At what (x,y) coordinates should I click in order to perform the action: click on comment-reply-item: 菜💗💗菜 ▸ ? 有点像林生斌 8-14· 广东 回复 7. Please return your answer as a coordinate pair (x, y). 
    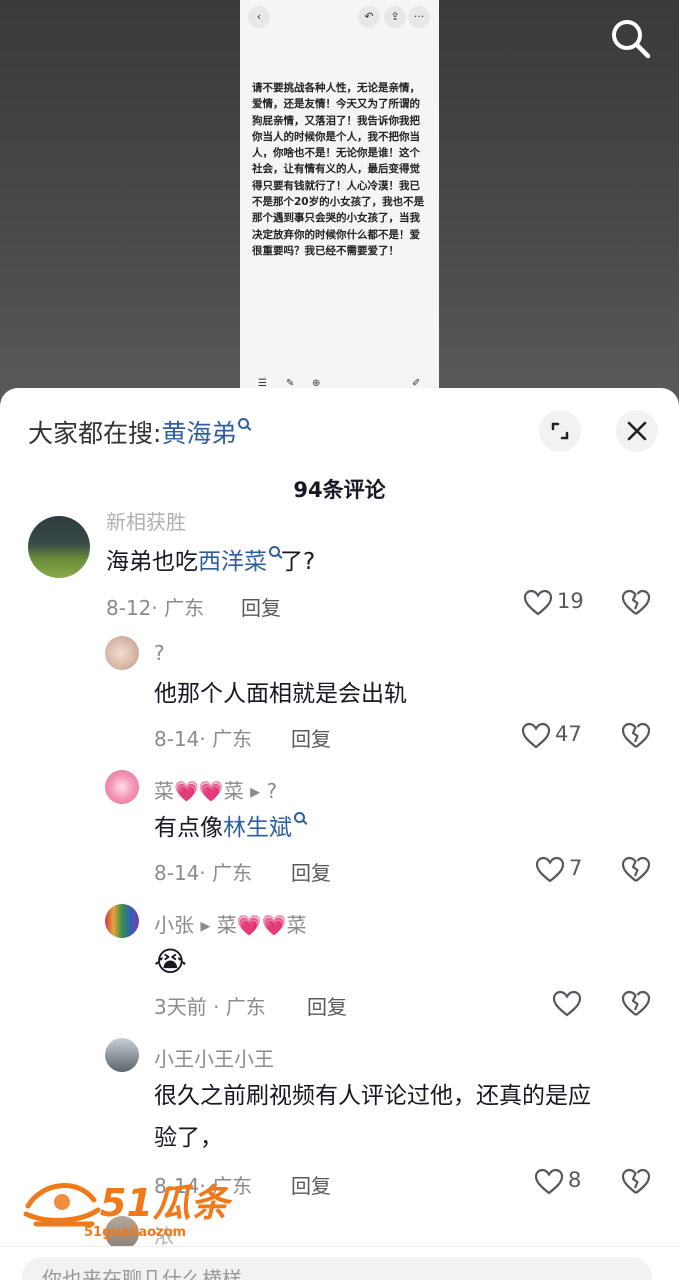
    Looking at the image, I should click on (339, 832).